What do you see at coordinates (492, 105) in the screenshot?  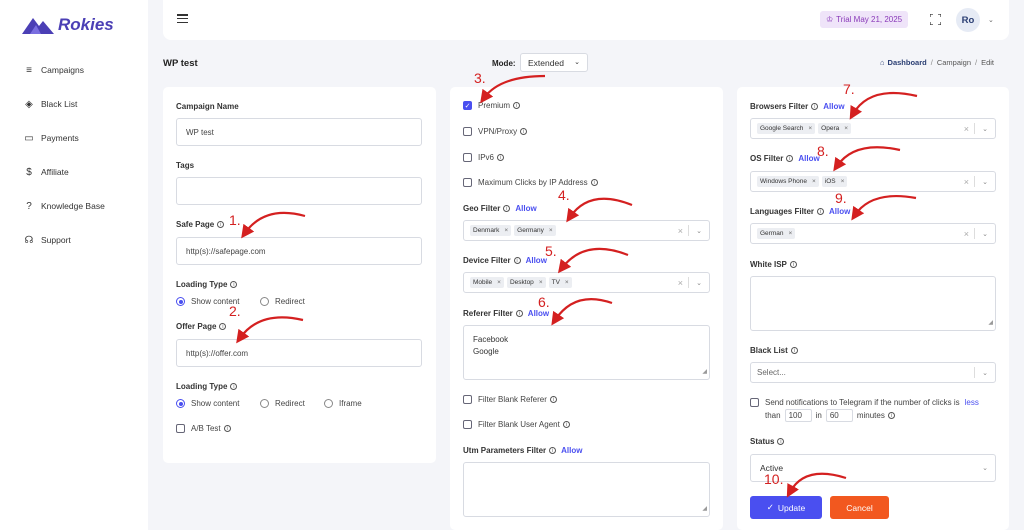 I see `premium-checkbox: ✓ Premium i` at bounding box center [492, 105].